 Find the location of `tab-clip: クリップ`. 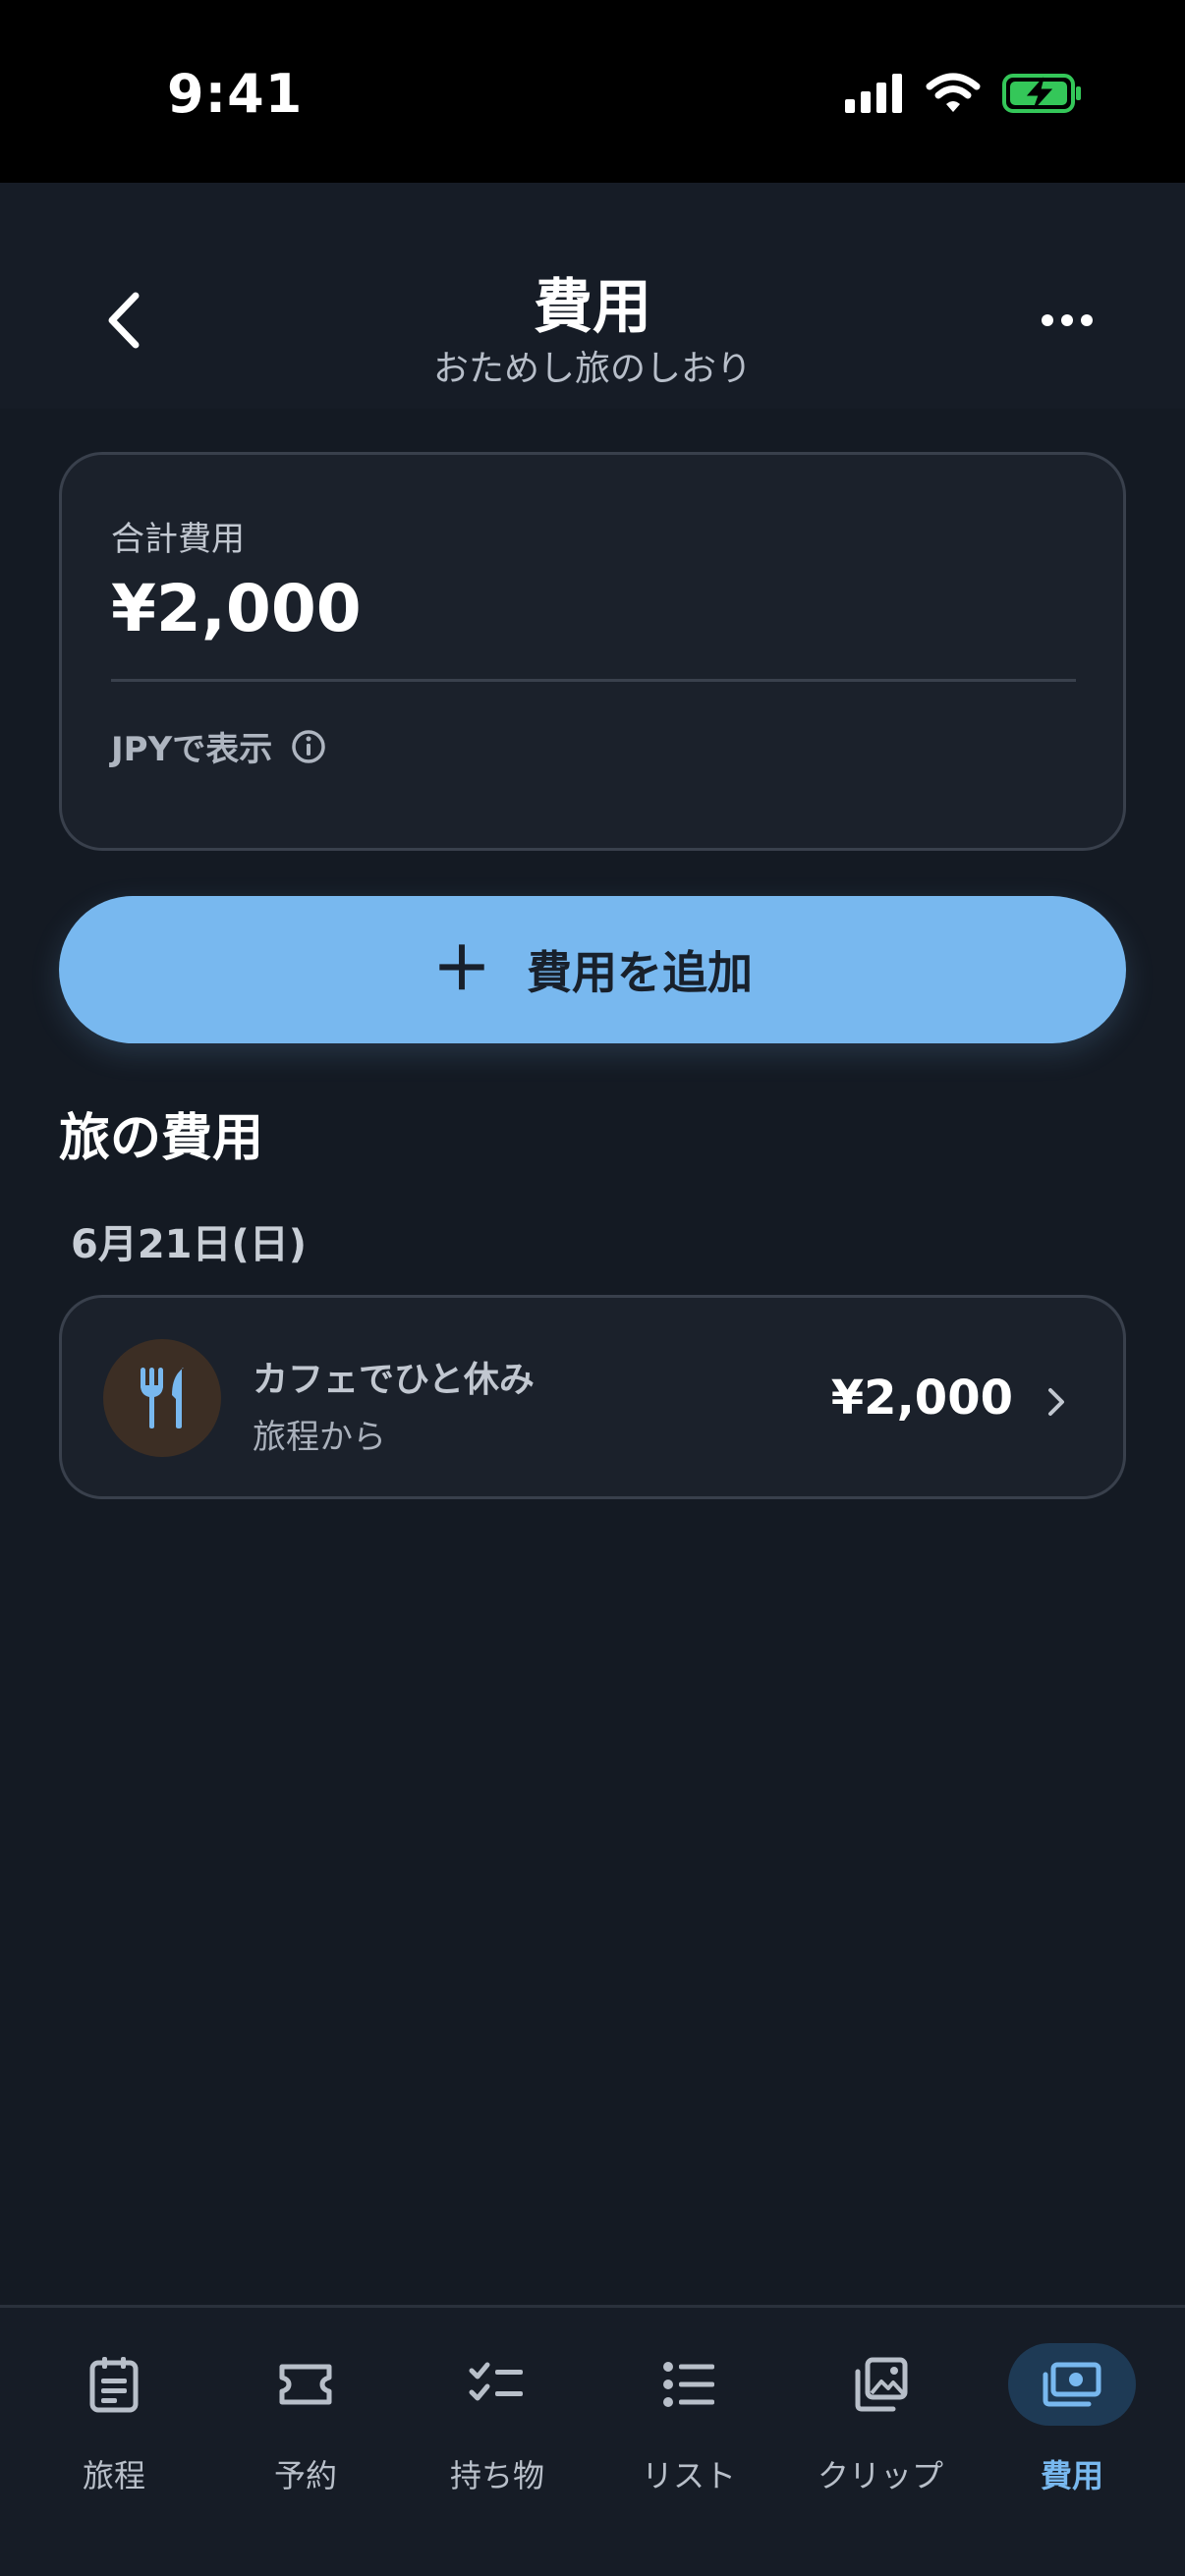

tab-clip: クリップ is located at coordinates (881, 2435).